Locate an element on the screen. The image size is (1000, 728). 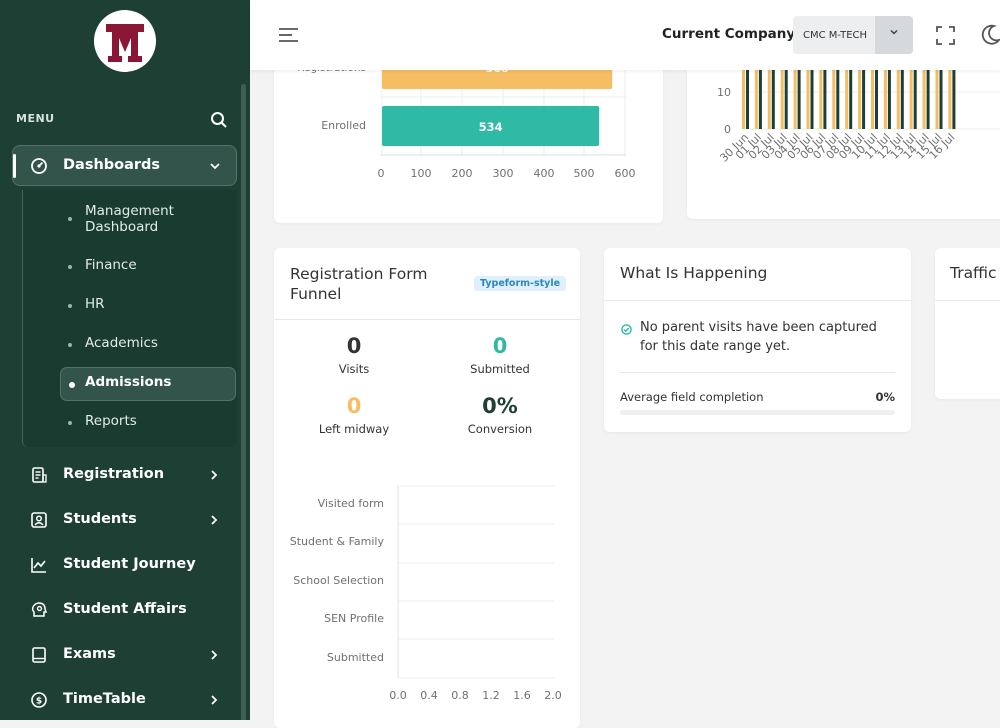
search-icon is located at coordinates (219, 120).